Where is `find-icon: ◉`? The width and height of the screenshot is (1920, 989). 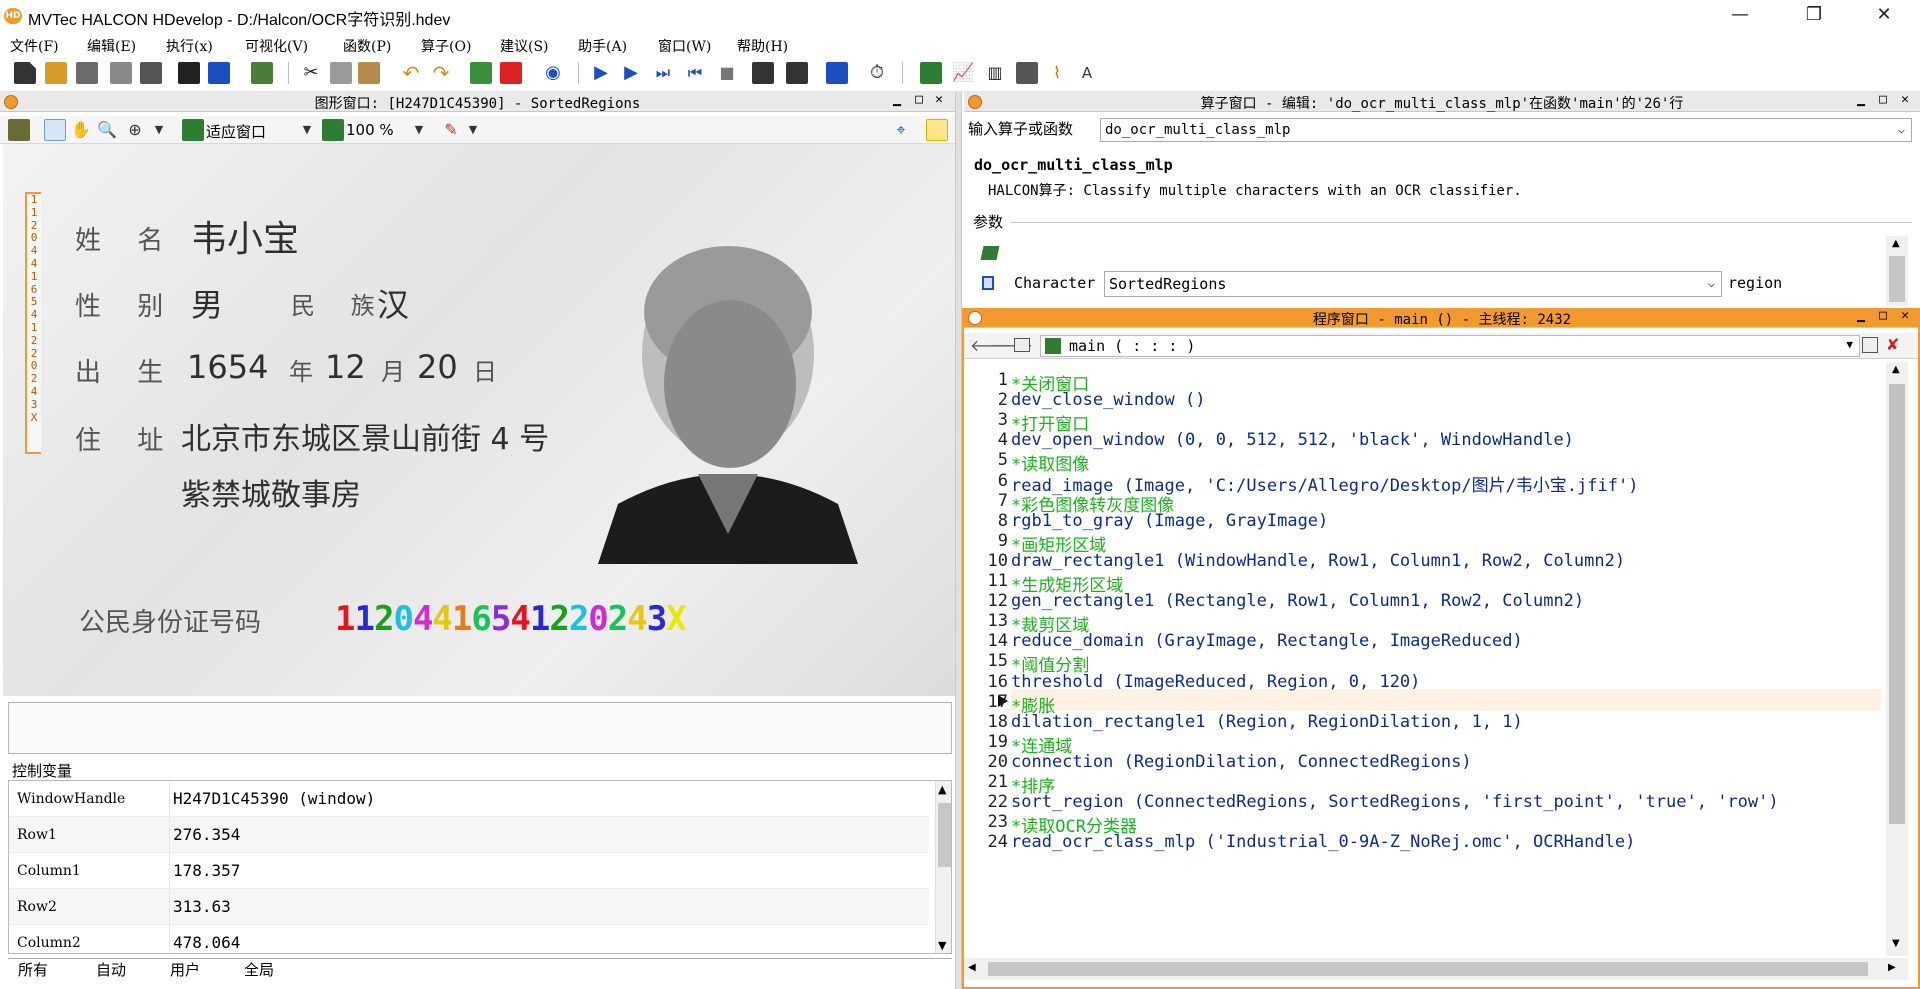
find-icon: ◉ is located at coordinates (553, 73).